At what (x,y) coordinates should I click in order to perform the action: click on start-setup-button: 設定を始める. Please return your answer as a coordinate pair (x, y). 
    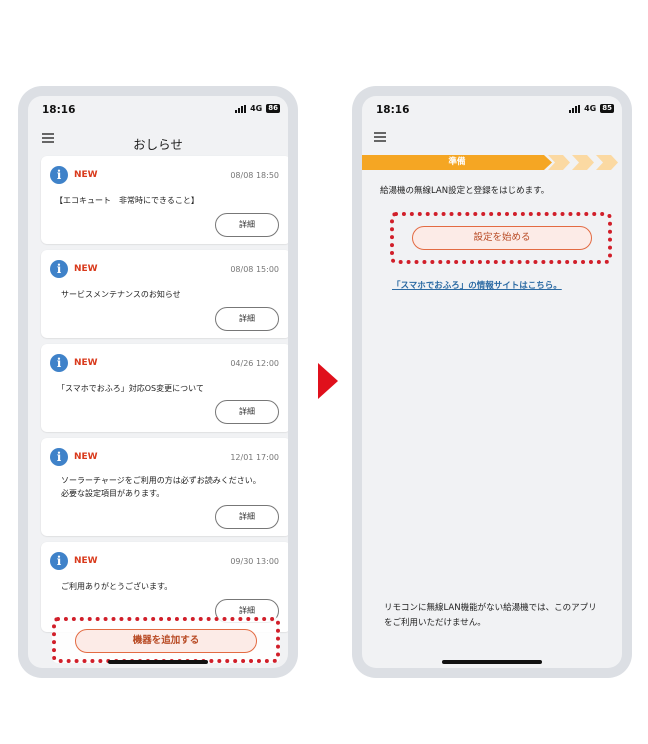
    Looking at the image, I should click on (502, 238).